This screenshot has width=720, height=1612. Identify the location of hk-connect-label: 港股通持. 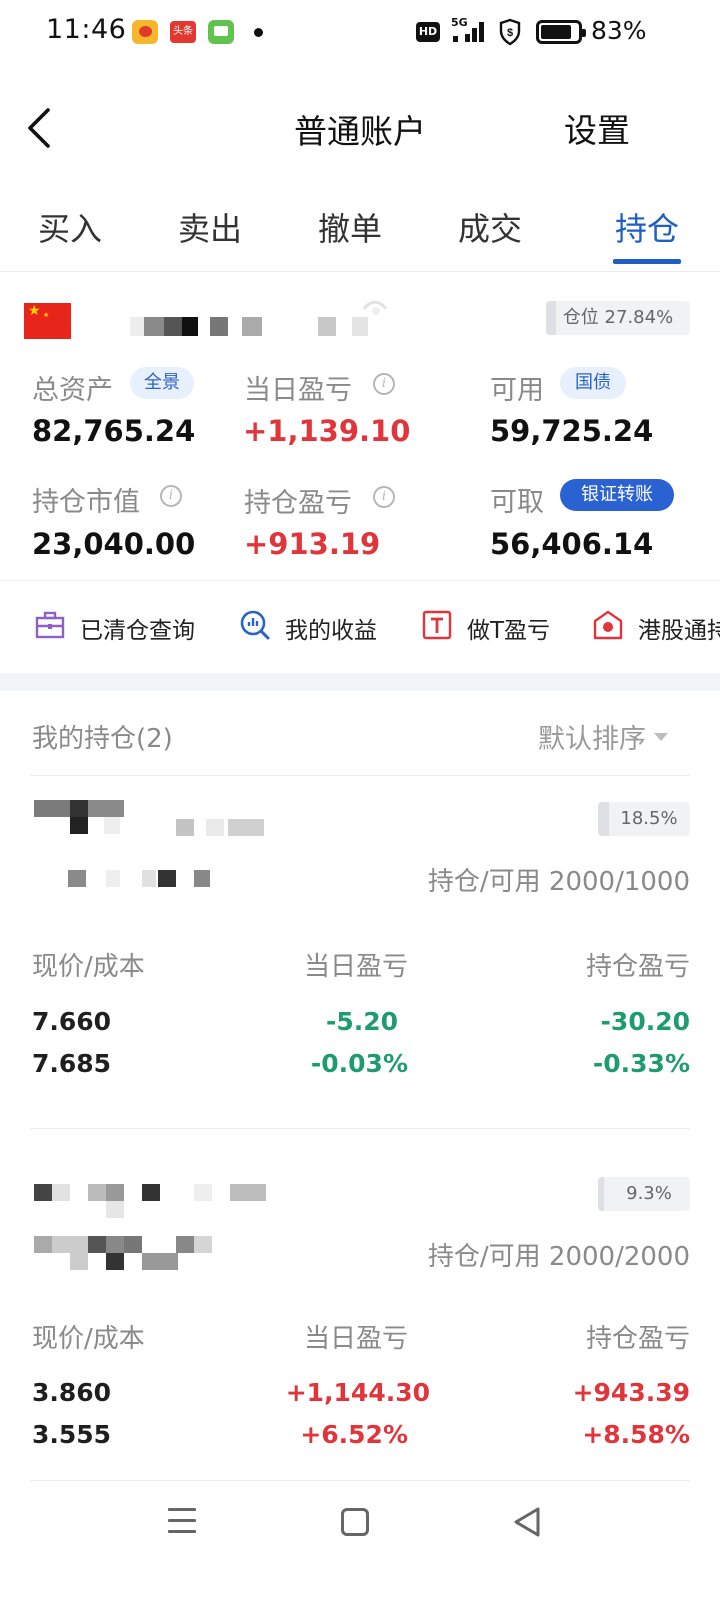
(679, 631).